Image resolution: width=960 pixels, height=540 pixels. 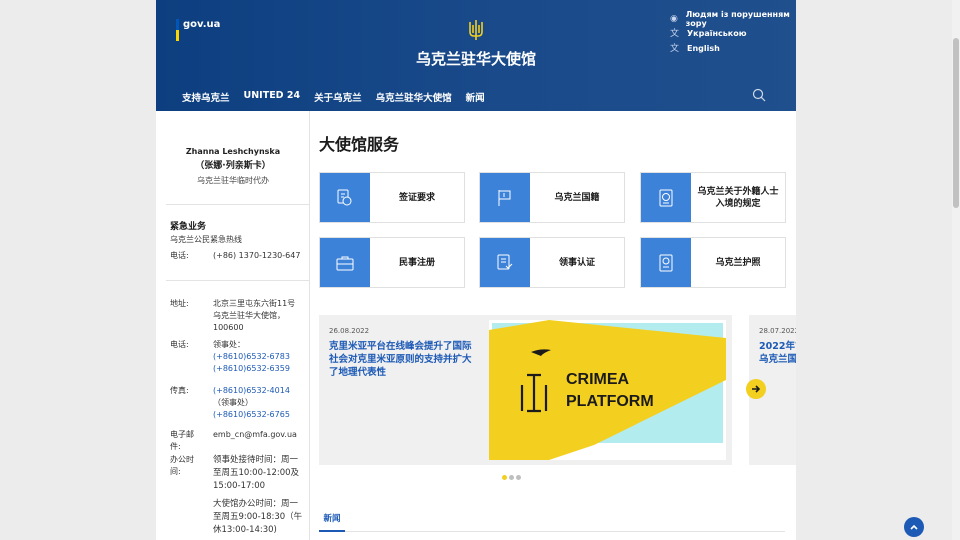 I want to click on nav-news: 新闻, so click(x=475, y=97).